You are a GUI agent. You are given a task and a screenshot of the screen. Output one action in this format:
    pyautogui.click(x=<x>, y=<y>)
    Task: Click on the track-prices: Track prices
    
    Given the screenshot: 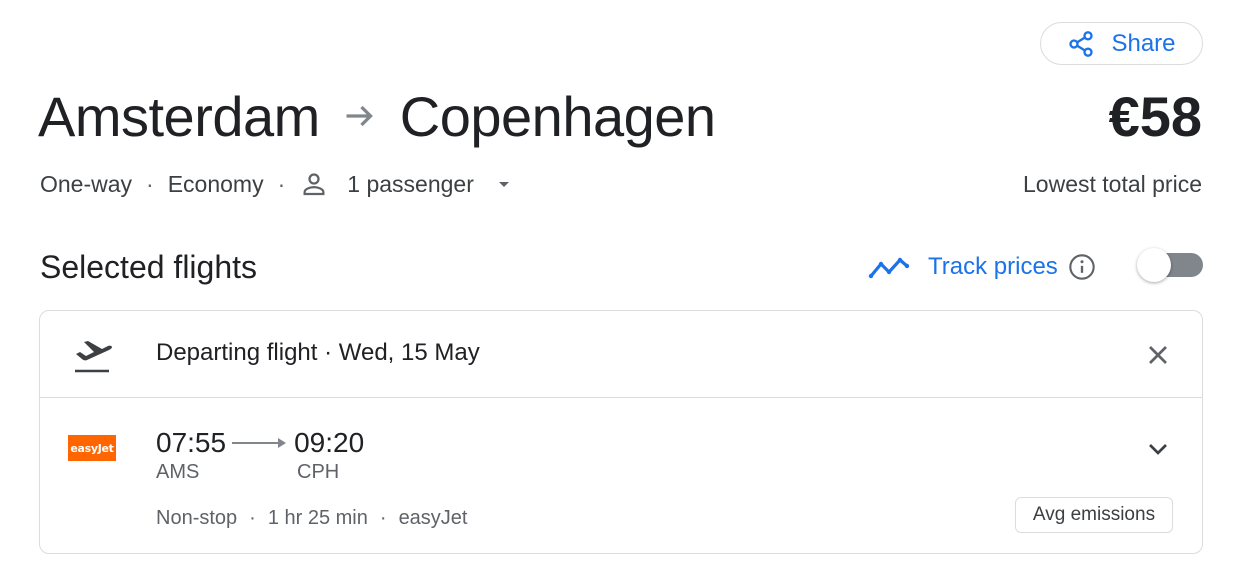 What is the action you would take?
    pyautogui.click(x=982, y=267)
    